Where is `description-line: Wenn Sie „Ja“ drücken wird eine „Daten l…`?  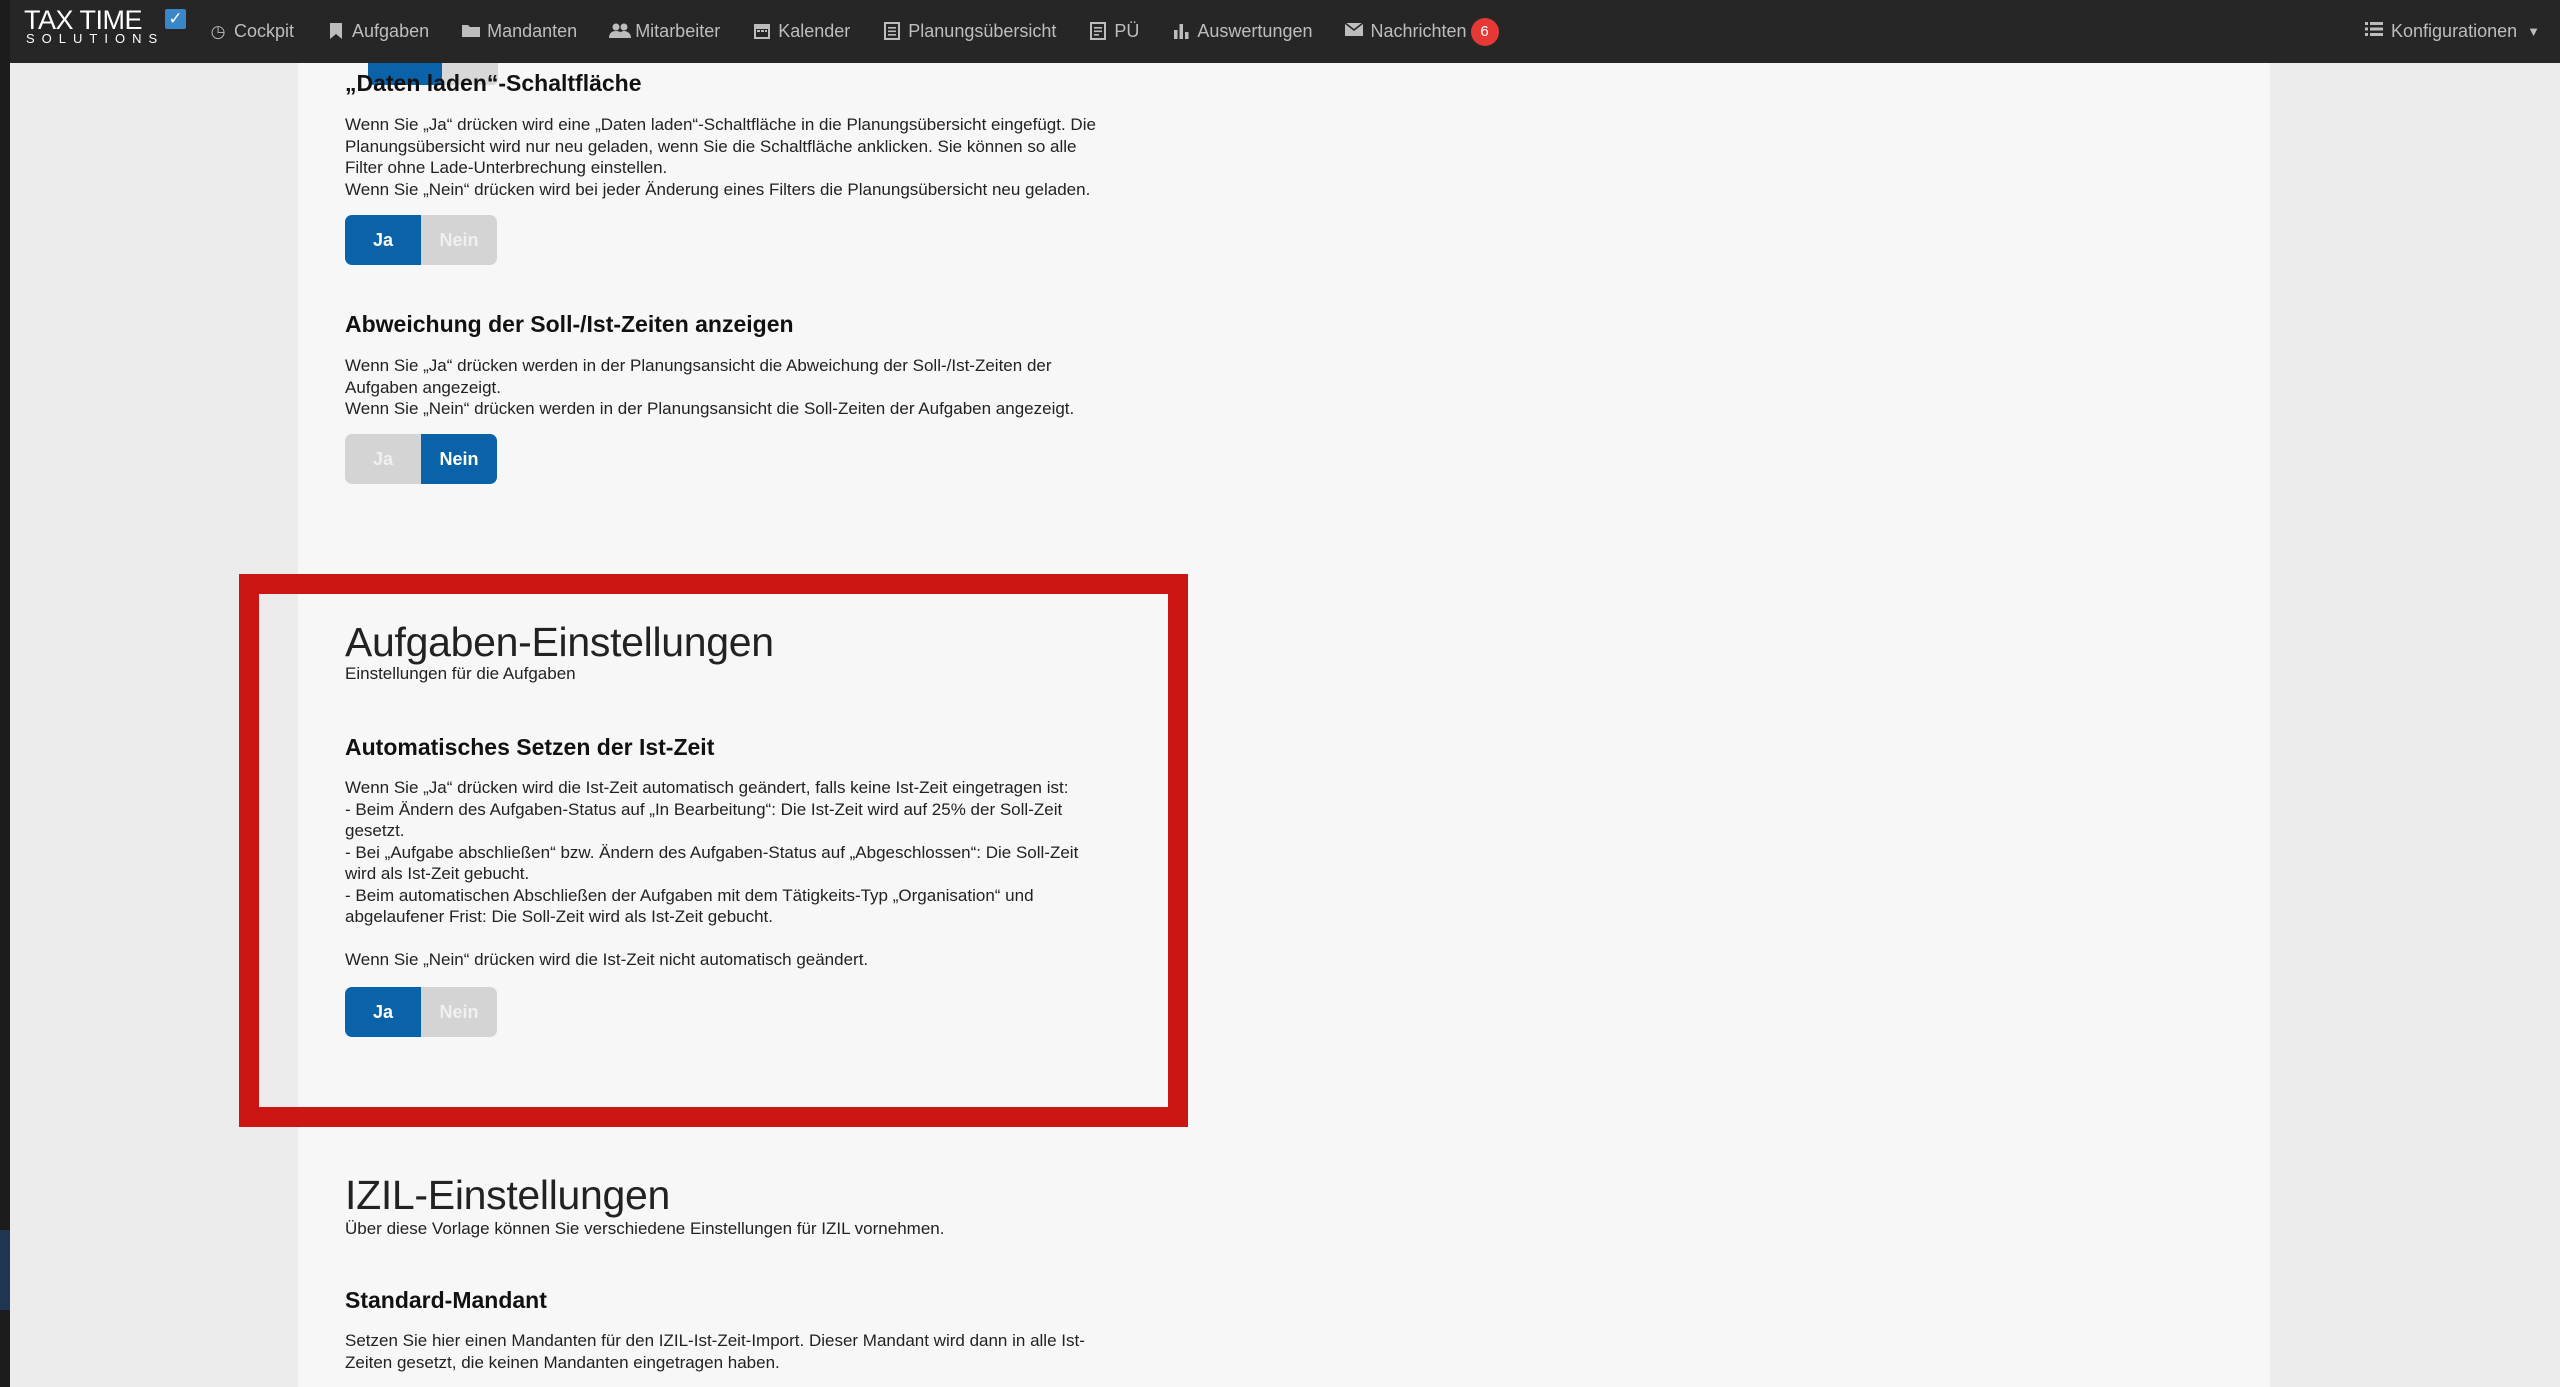
description-line: Wenn Sie „Ja“ drücken wird eine „Daten l… is located at coordinates (720, 124).